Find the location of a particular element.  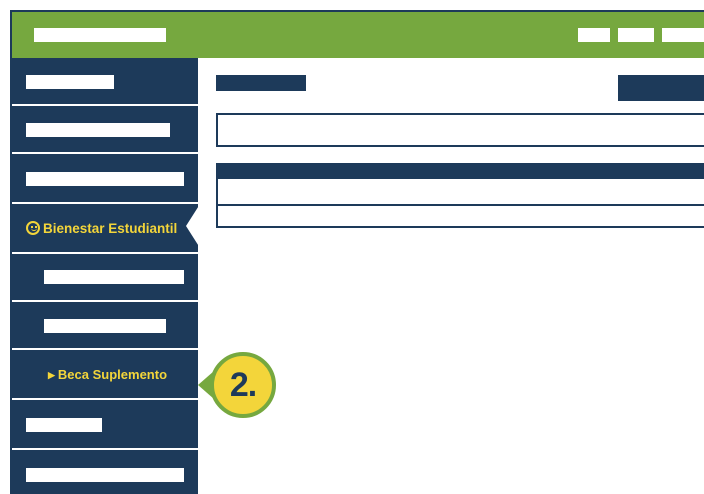

sidebar-item-label: ▶ Beca Suplemento is located at coordinates (108, 374).